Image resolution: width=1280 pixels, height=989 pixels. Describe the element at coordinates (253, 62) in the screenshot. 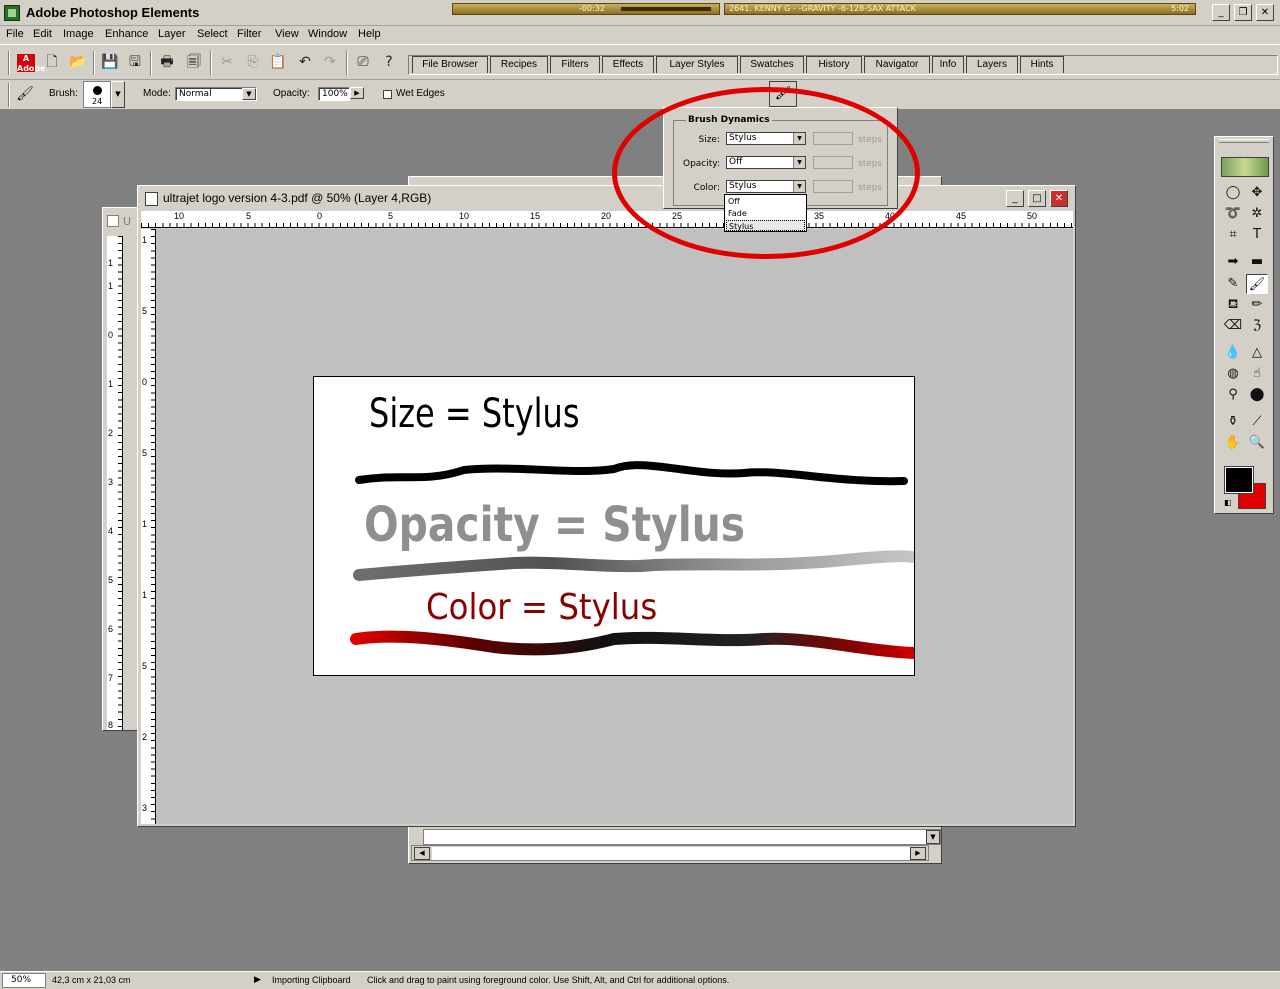

I see `copy-icon: ⎘` at that location.